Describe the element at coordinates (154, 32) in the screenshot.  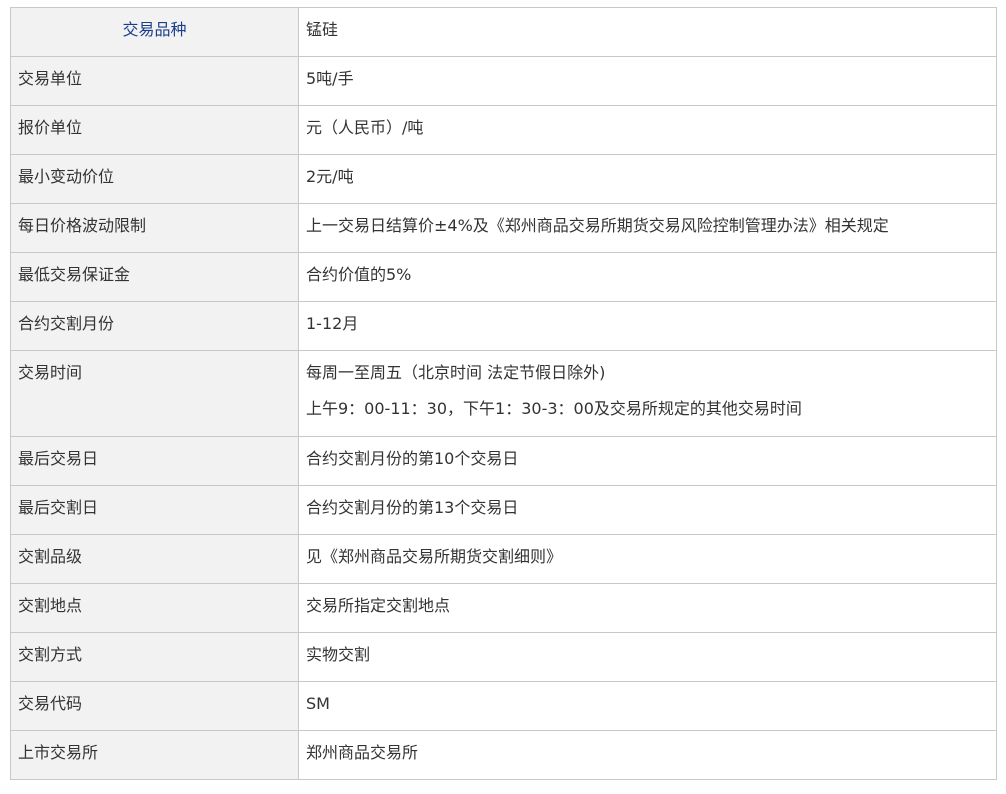
I see `row-header-cell: 交易品种` at that location.